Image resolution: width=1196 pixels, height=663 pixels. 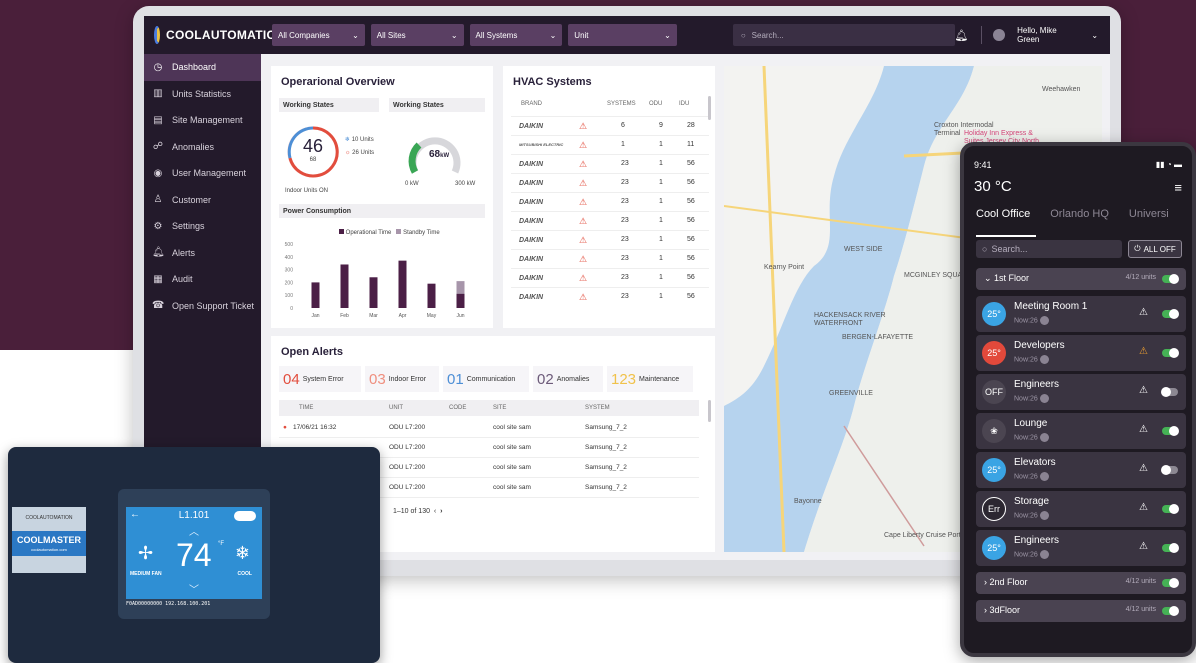 What do you see at coordinates (1170, 611) in the screenshot?
I see `floor-3-toggle` at bounding box center [1170, 611].